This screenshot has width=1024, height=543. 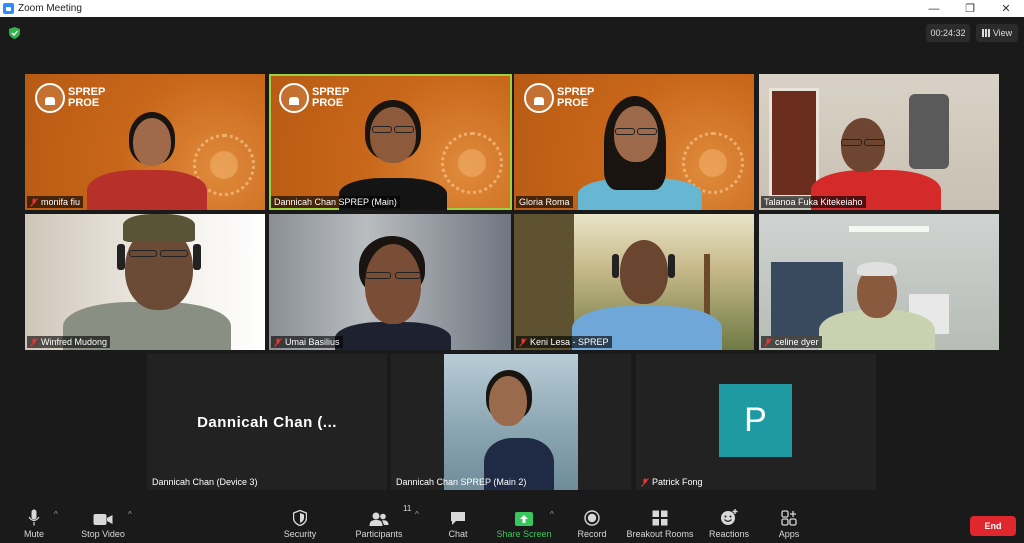 I want to click on video-tile: SPREP PROE monifa fiu, so click(x=145, y=142).